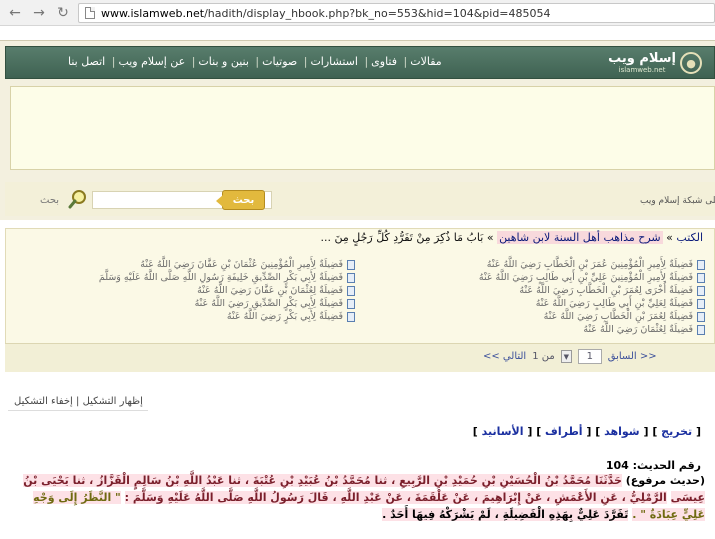  What do you see at coordinates (425, 61) in the screenshot?
I see `nav-articles: مقالات` at bounding box center [425, 61].